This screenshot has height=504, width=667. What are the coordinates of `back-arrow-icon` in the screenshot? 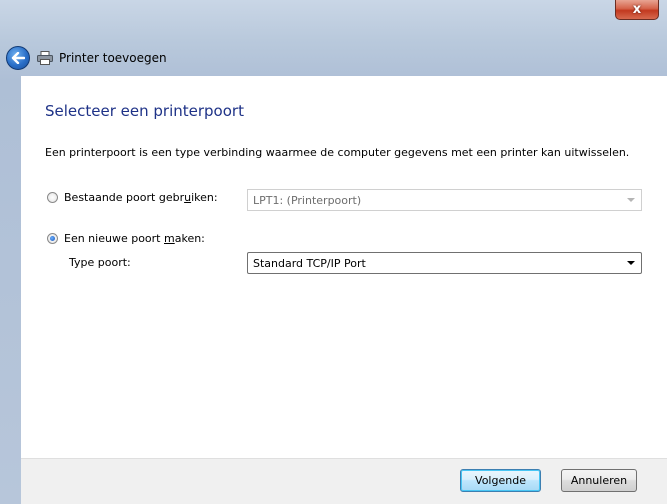 It's located at (18, 58).